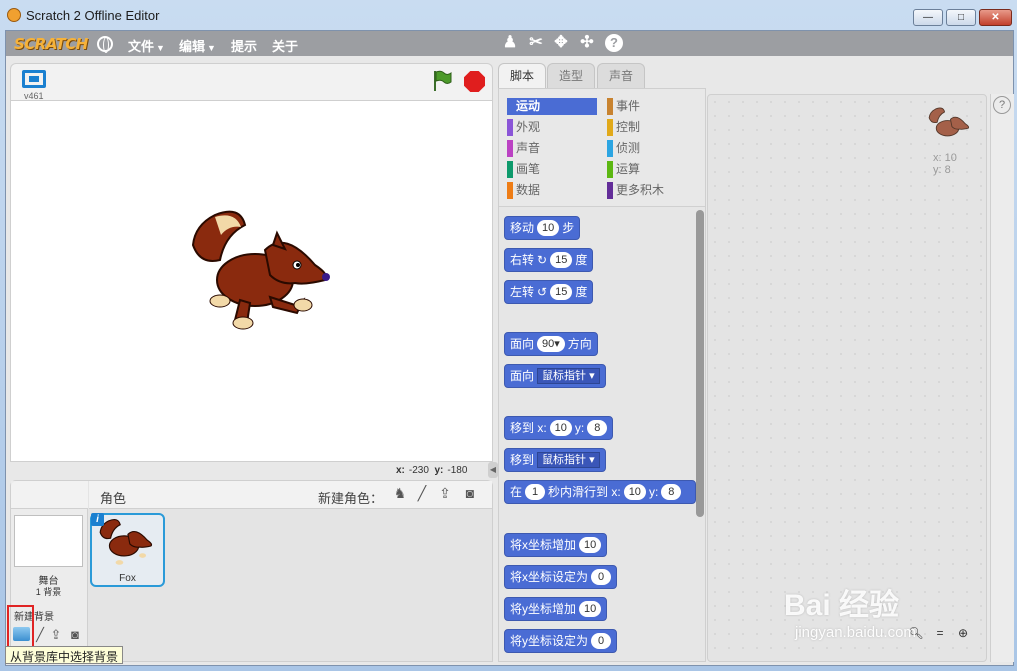 The height and width of the screenshot is (671, 1017). What do you see at coordinates (961, 17) in the screenshot?
I see `maximize-button: □` at bounding box center [961, 17].